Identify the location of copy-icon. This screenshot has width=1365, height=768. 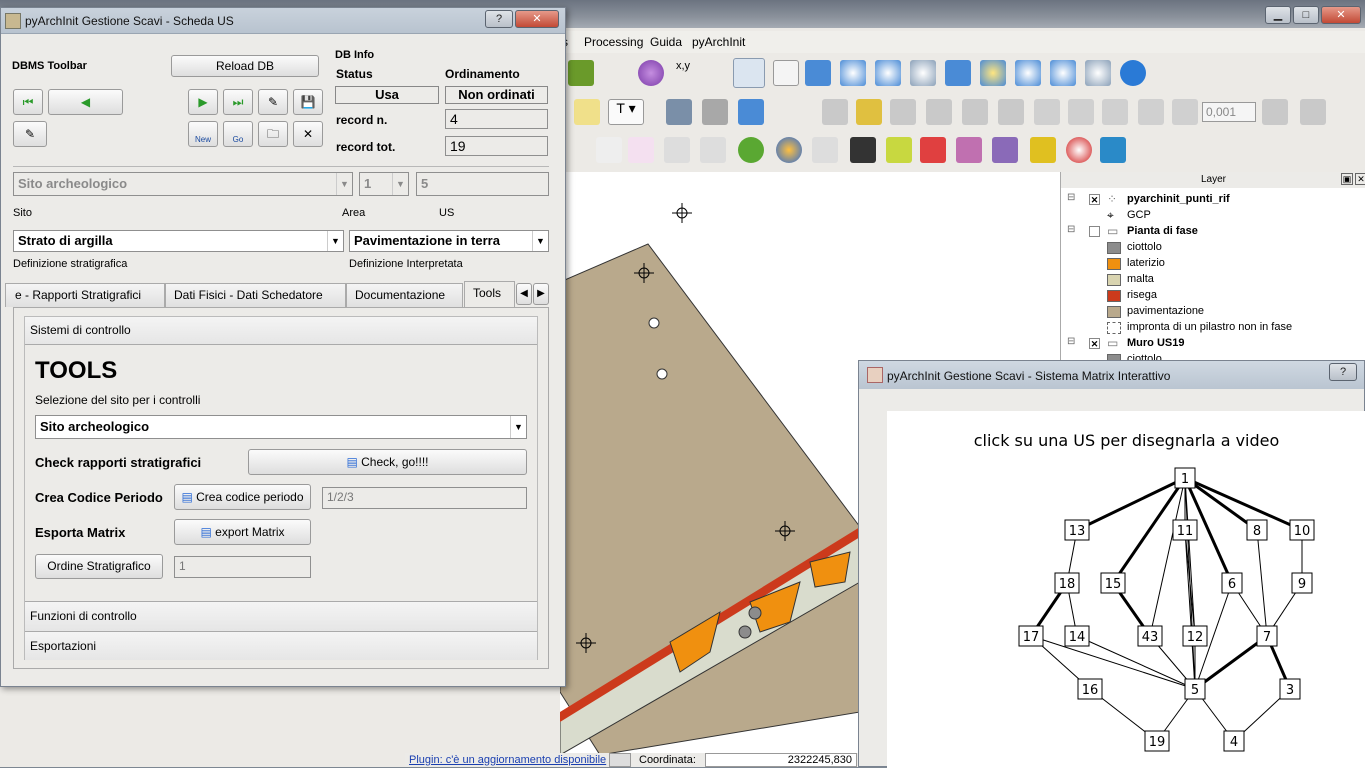
(1115, 112).